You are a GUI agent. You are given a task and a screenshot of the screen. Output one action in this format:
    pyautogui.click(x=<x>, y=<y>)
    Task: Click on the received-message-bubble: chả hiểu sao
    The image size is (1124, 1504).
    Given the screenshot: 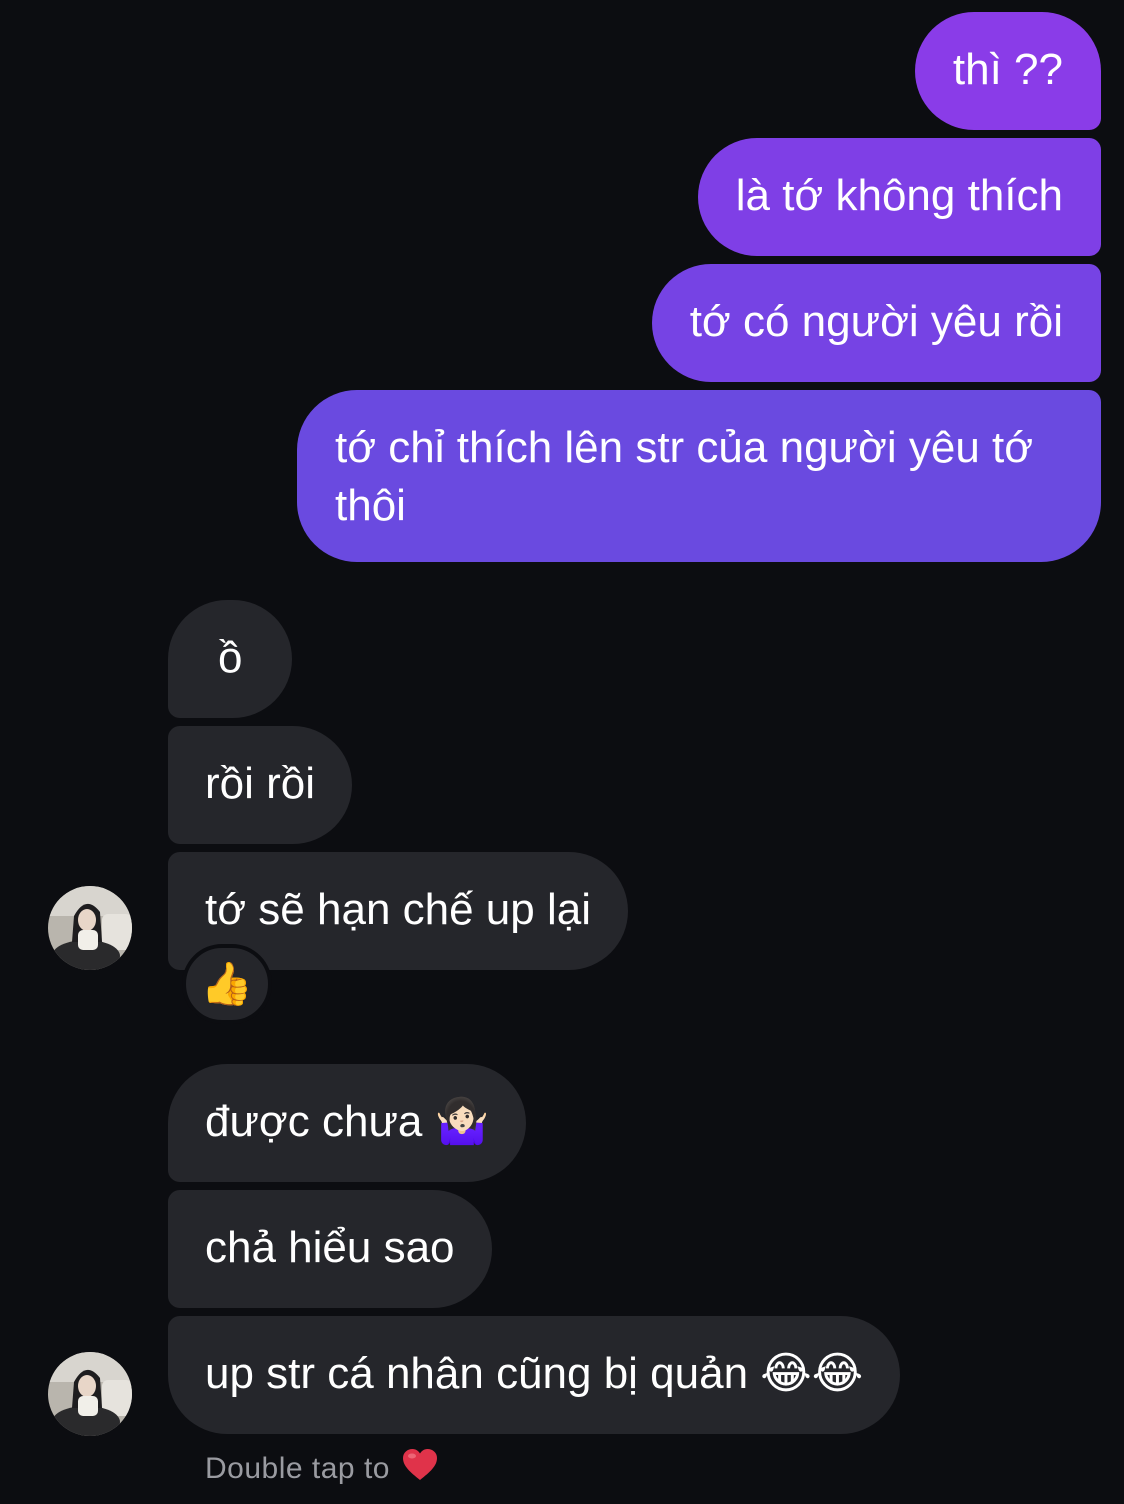 What is the action you would take?
    pyautogui.click(x=330, y=1249)
    